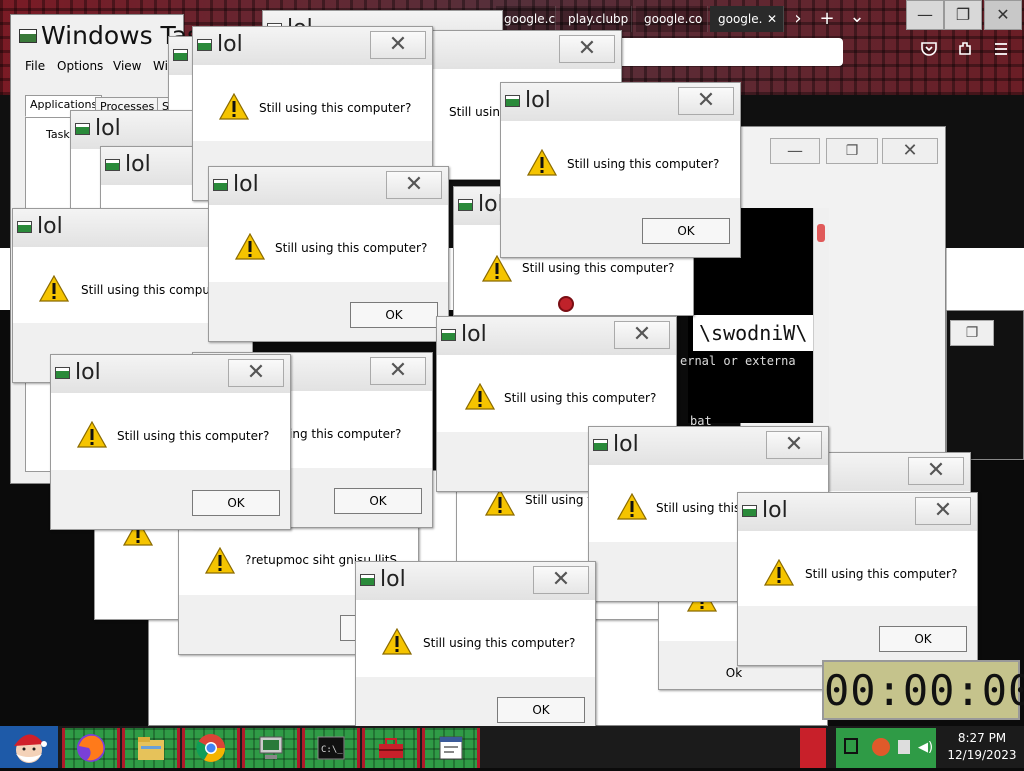  Describe the element at coordinates (91, 748) in the screenshot. I see `taskbar-firefox` at that location.